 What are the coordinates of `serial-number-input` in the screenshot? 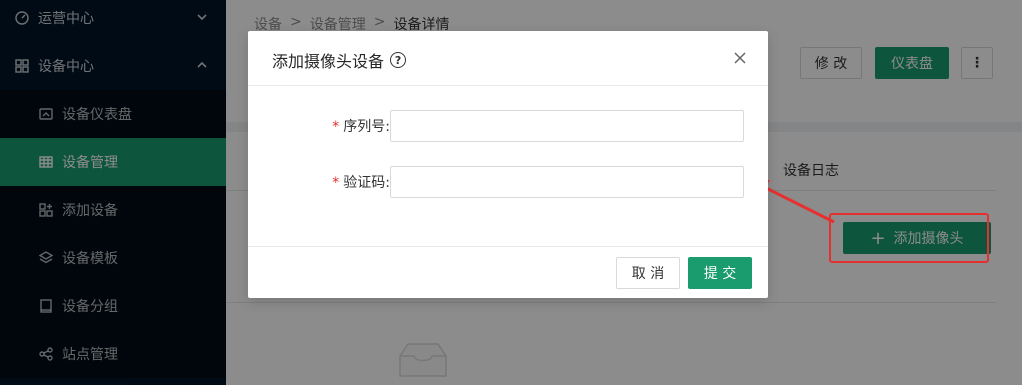 It's located at (567, 126).